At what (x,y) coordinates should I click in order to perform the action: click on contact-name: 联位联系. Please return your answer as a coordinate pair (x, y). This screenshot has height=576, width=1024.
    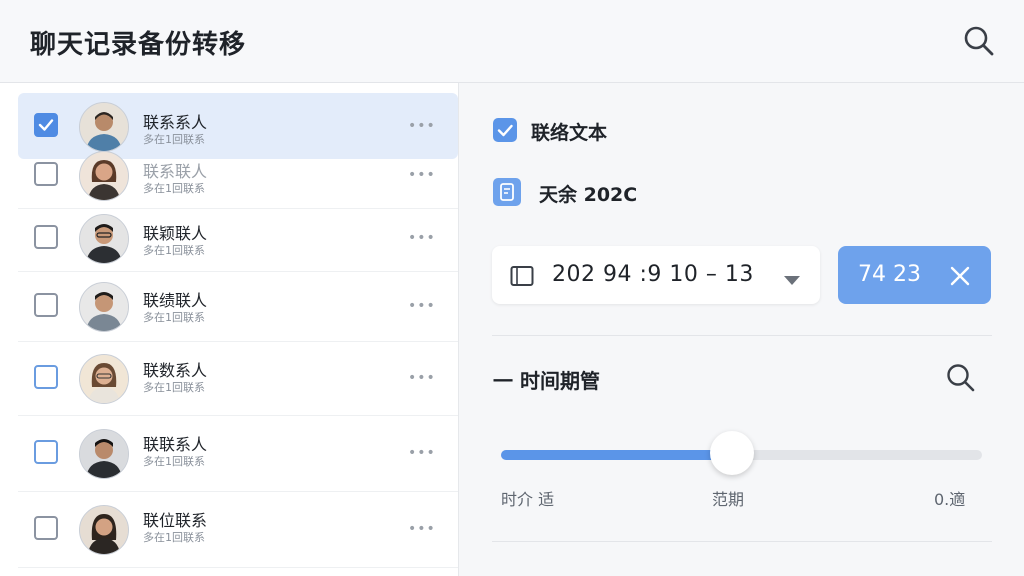
    Looking at the image, I should click on (175, 520).